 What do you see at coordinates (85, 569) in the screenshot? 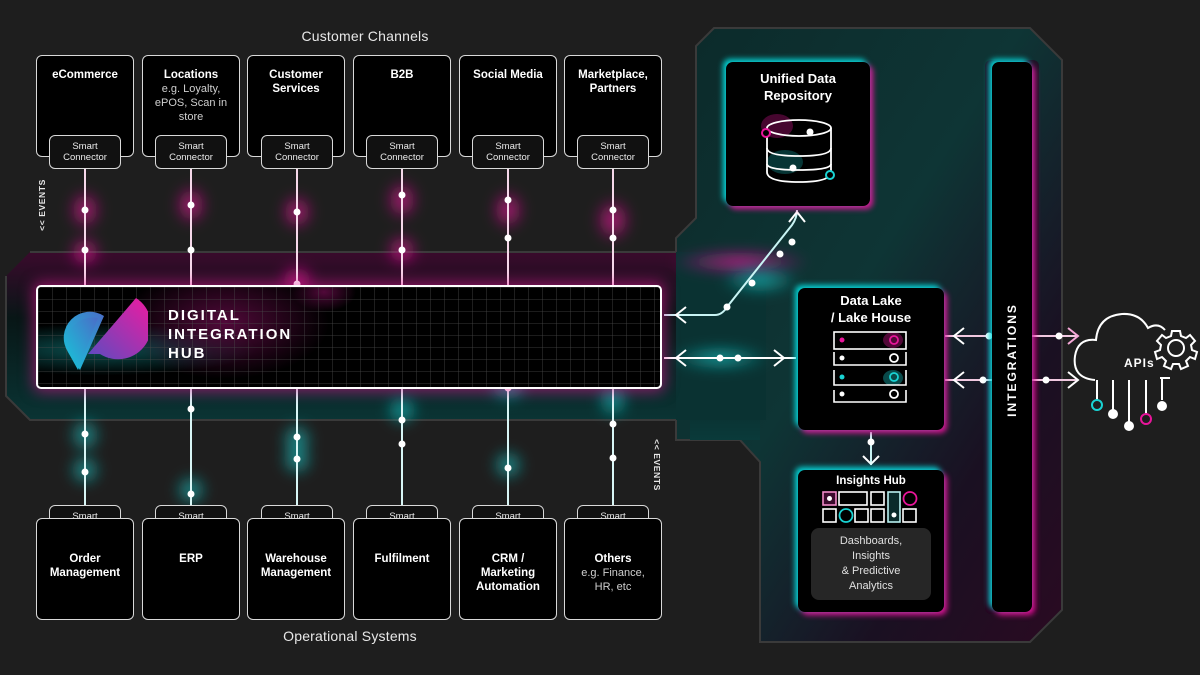
I see `system-order-management: Order Management` at bounding box center [85, 569].